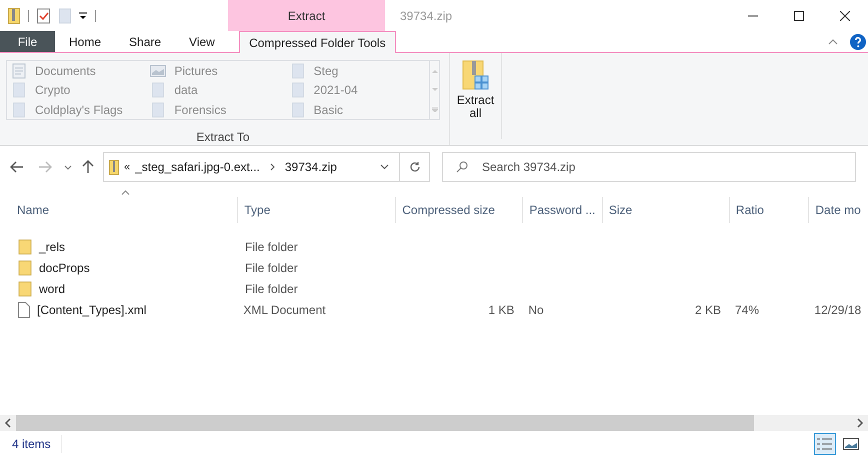 Image resolution: width=868 pixels, height=457 pixels. I want to click on column-header: Ratio, so click(750, 210).